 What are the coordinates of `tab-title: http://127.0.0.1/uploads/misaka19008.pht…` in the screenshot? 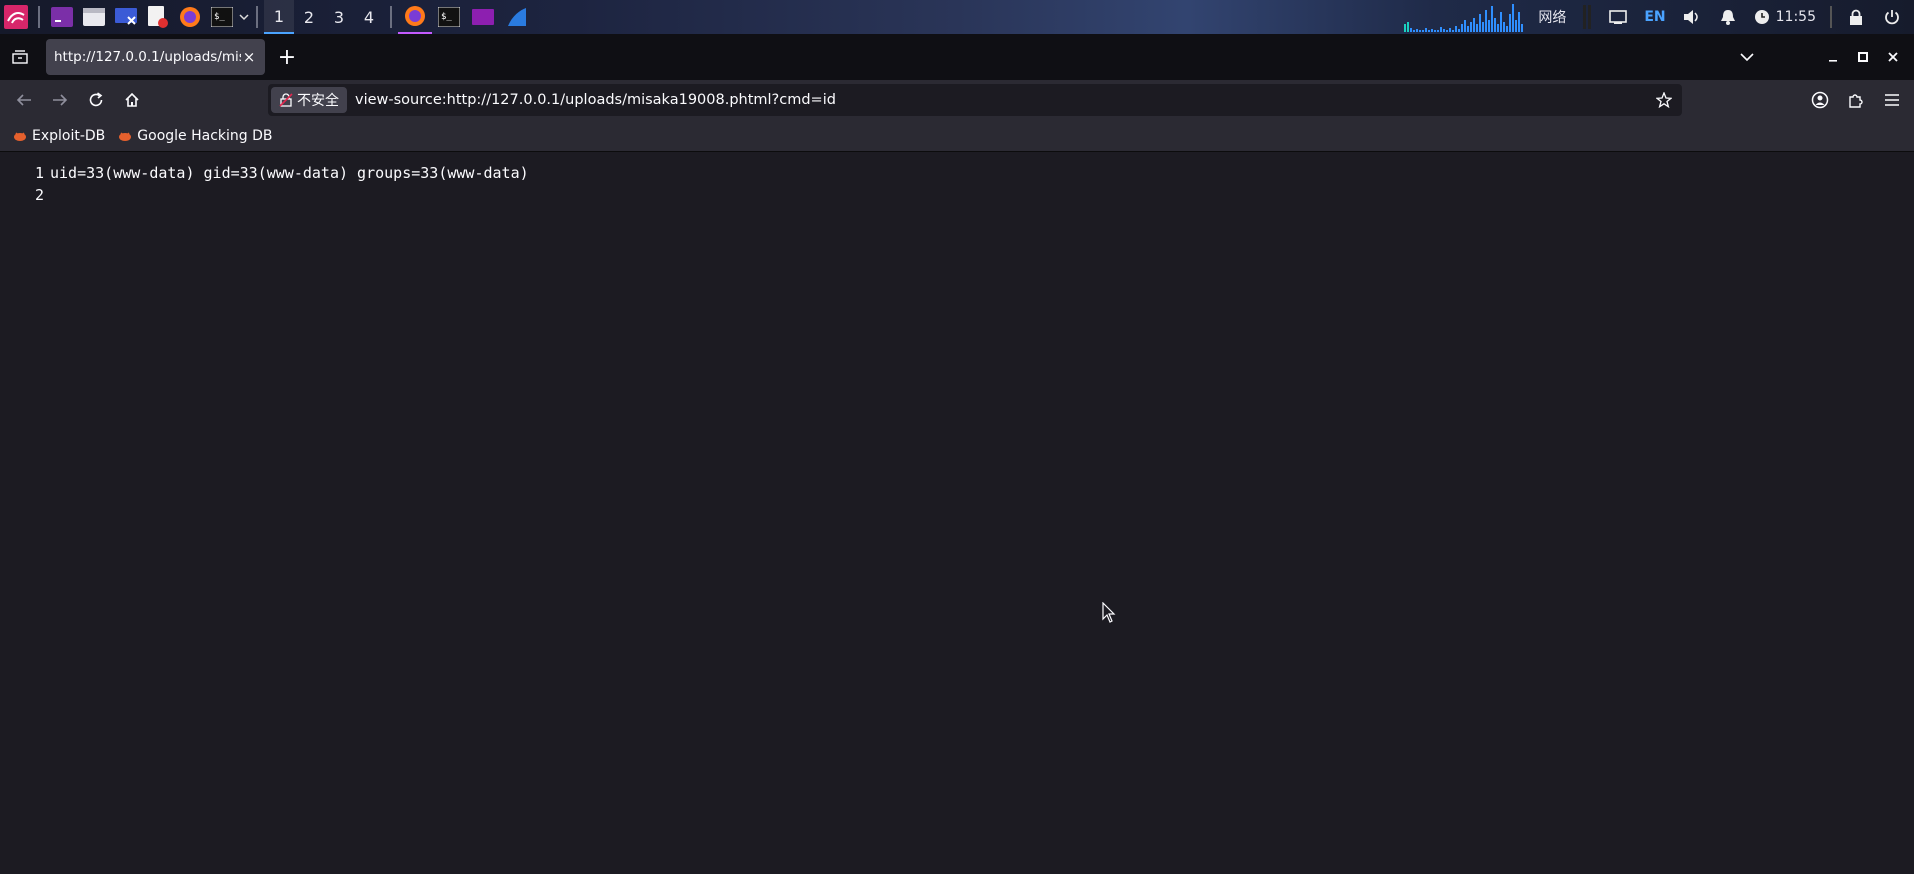 It's located at (147, 57).